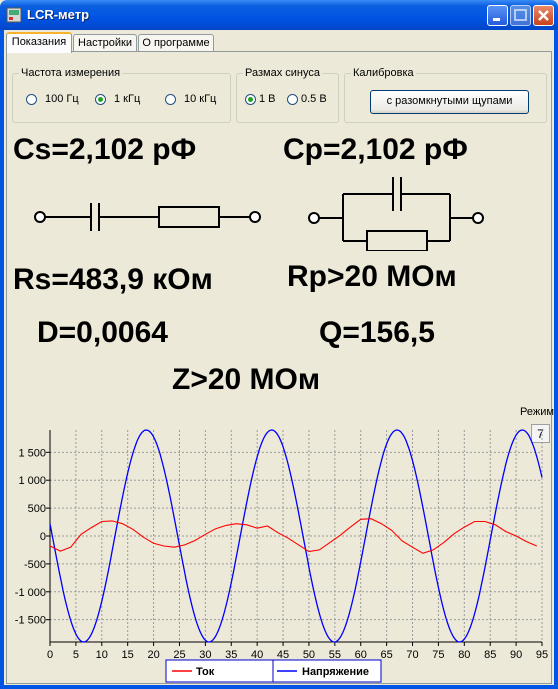  I want to click on x-tick-label: 90, so click(516, 655).